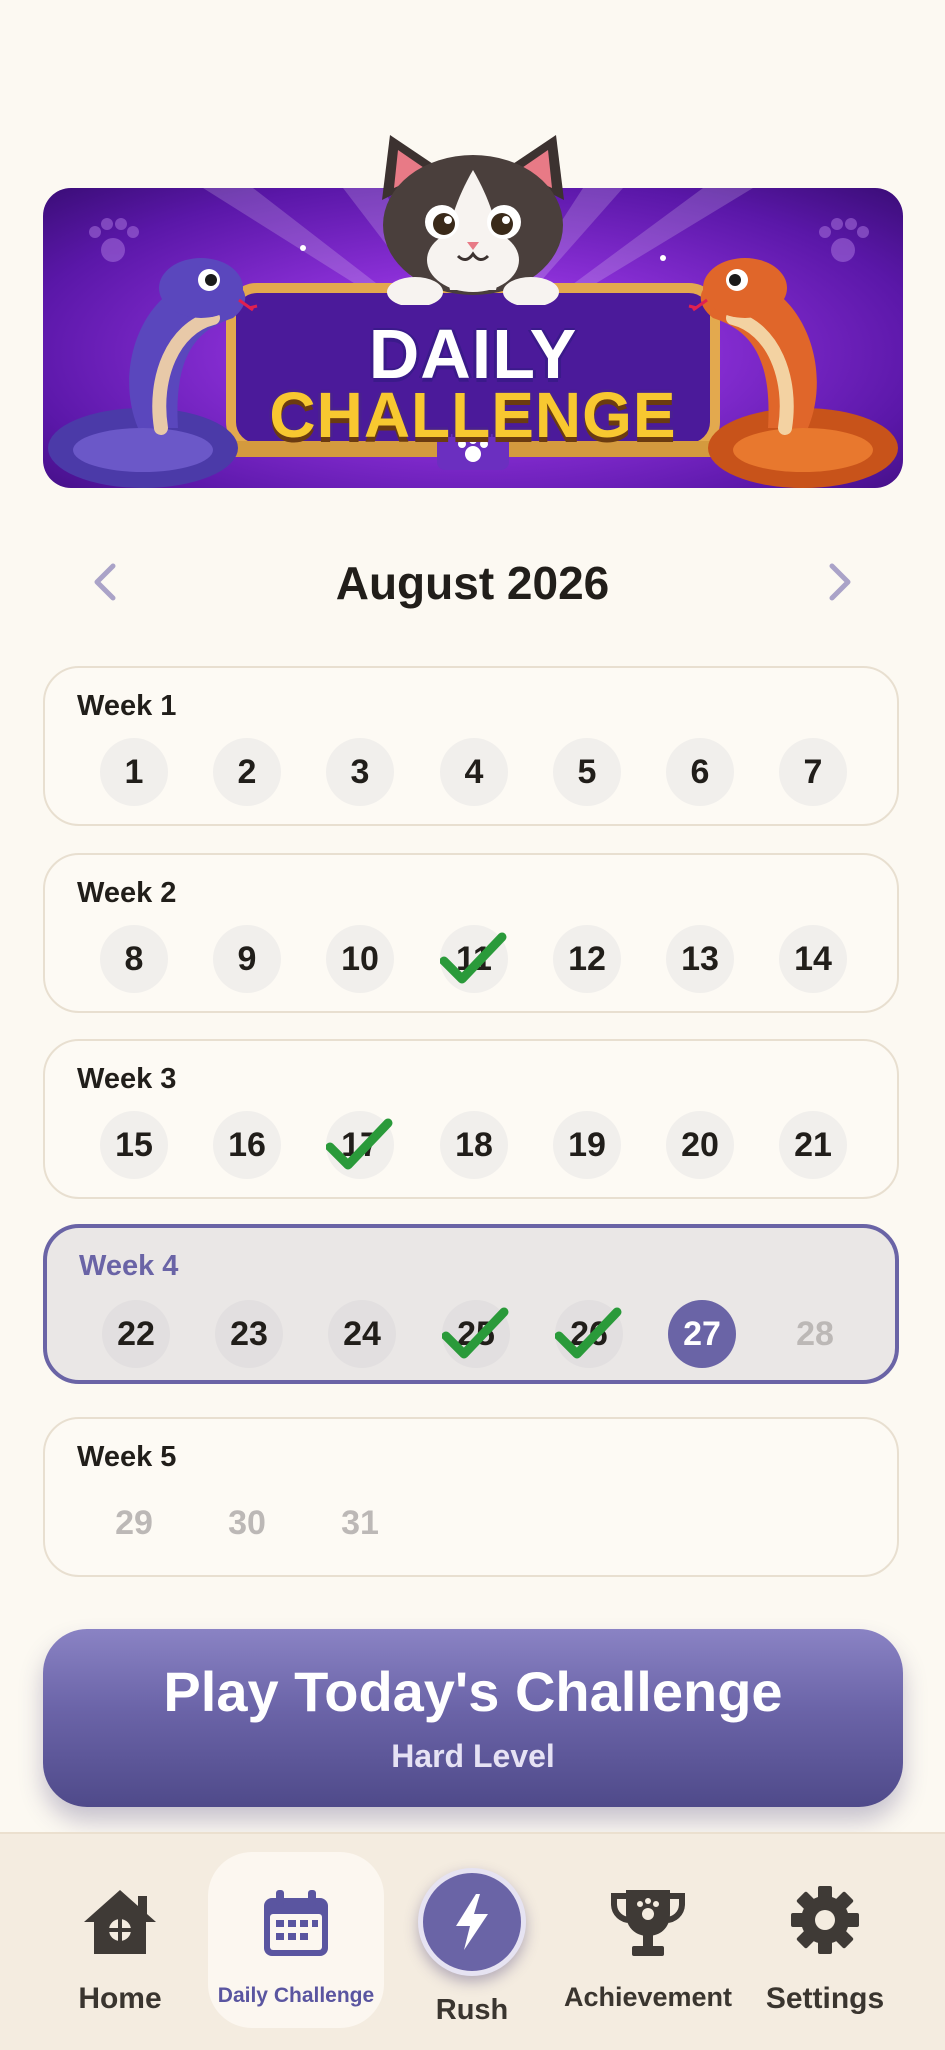  I want to click on week-label: Week 5, so click(127, 1457).